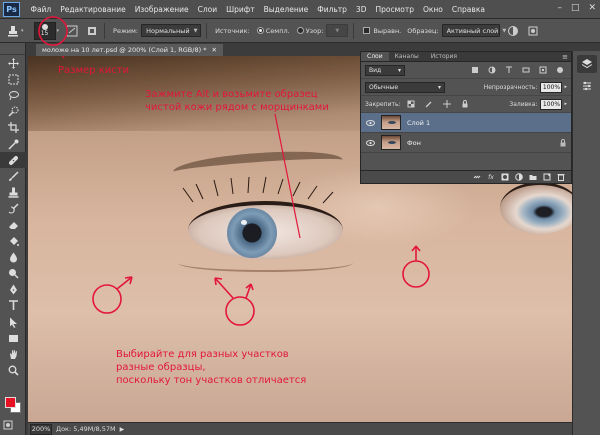 The width and height of the screenshot is (600, 435). I want to click on status-bar: 200% Док: 5,49M/8,57M ▶, so click(314, 428).